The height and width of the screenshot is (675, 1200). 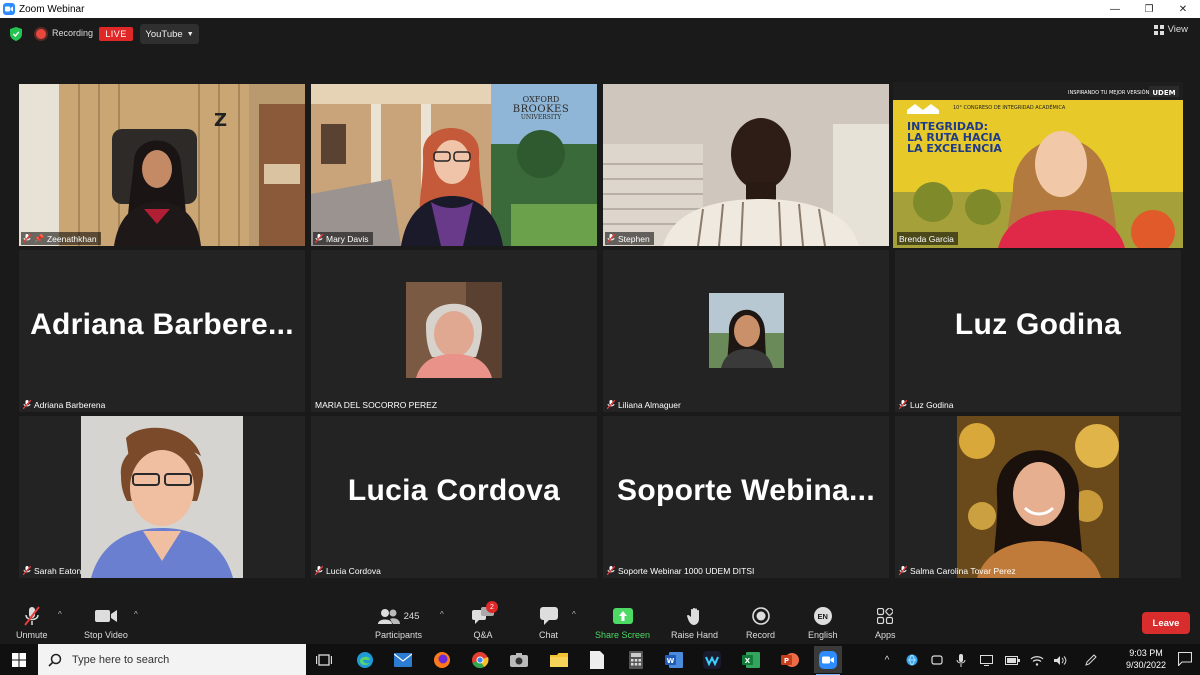 What do you see at coordinates (926, 238) in the screenshot?
I see `participant-name: Brenda Garcia` at bounding box center [926, 238].